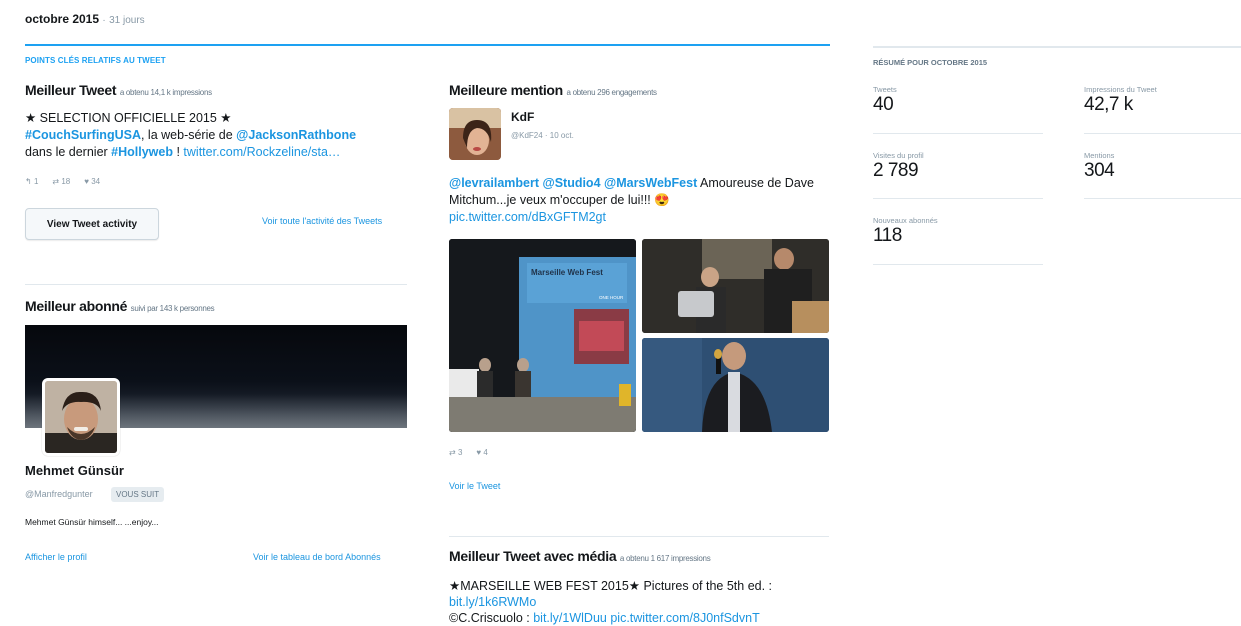 This screenshot has width=1241, height=626. I want to click on tweet-text: !, so click(178, 152).